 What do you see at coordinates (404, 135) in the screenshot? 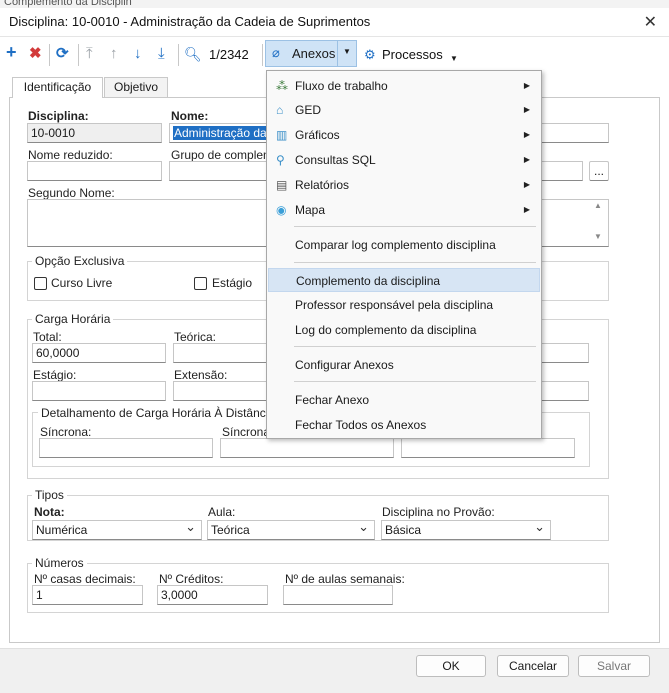
I see `menu-item-graficos: ▥ Gráficos ▶` at bounding box center [404, 135].